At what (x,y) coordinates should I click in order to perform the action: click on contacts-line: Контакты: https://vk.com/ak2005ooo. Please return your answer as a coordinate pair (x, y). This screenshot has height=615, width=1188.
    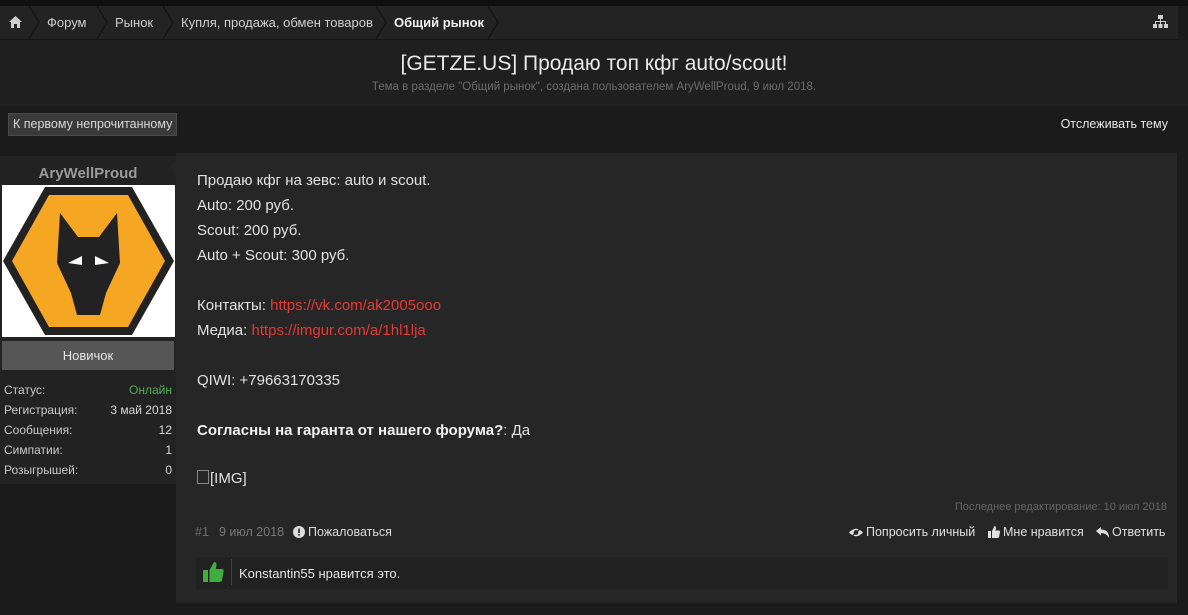
    Looking at the image, I should click on (319, 305).